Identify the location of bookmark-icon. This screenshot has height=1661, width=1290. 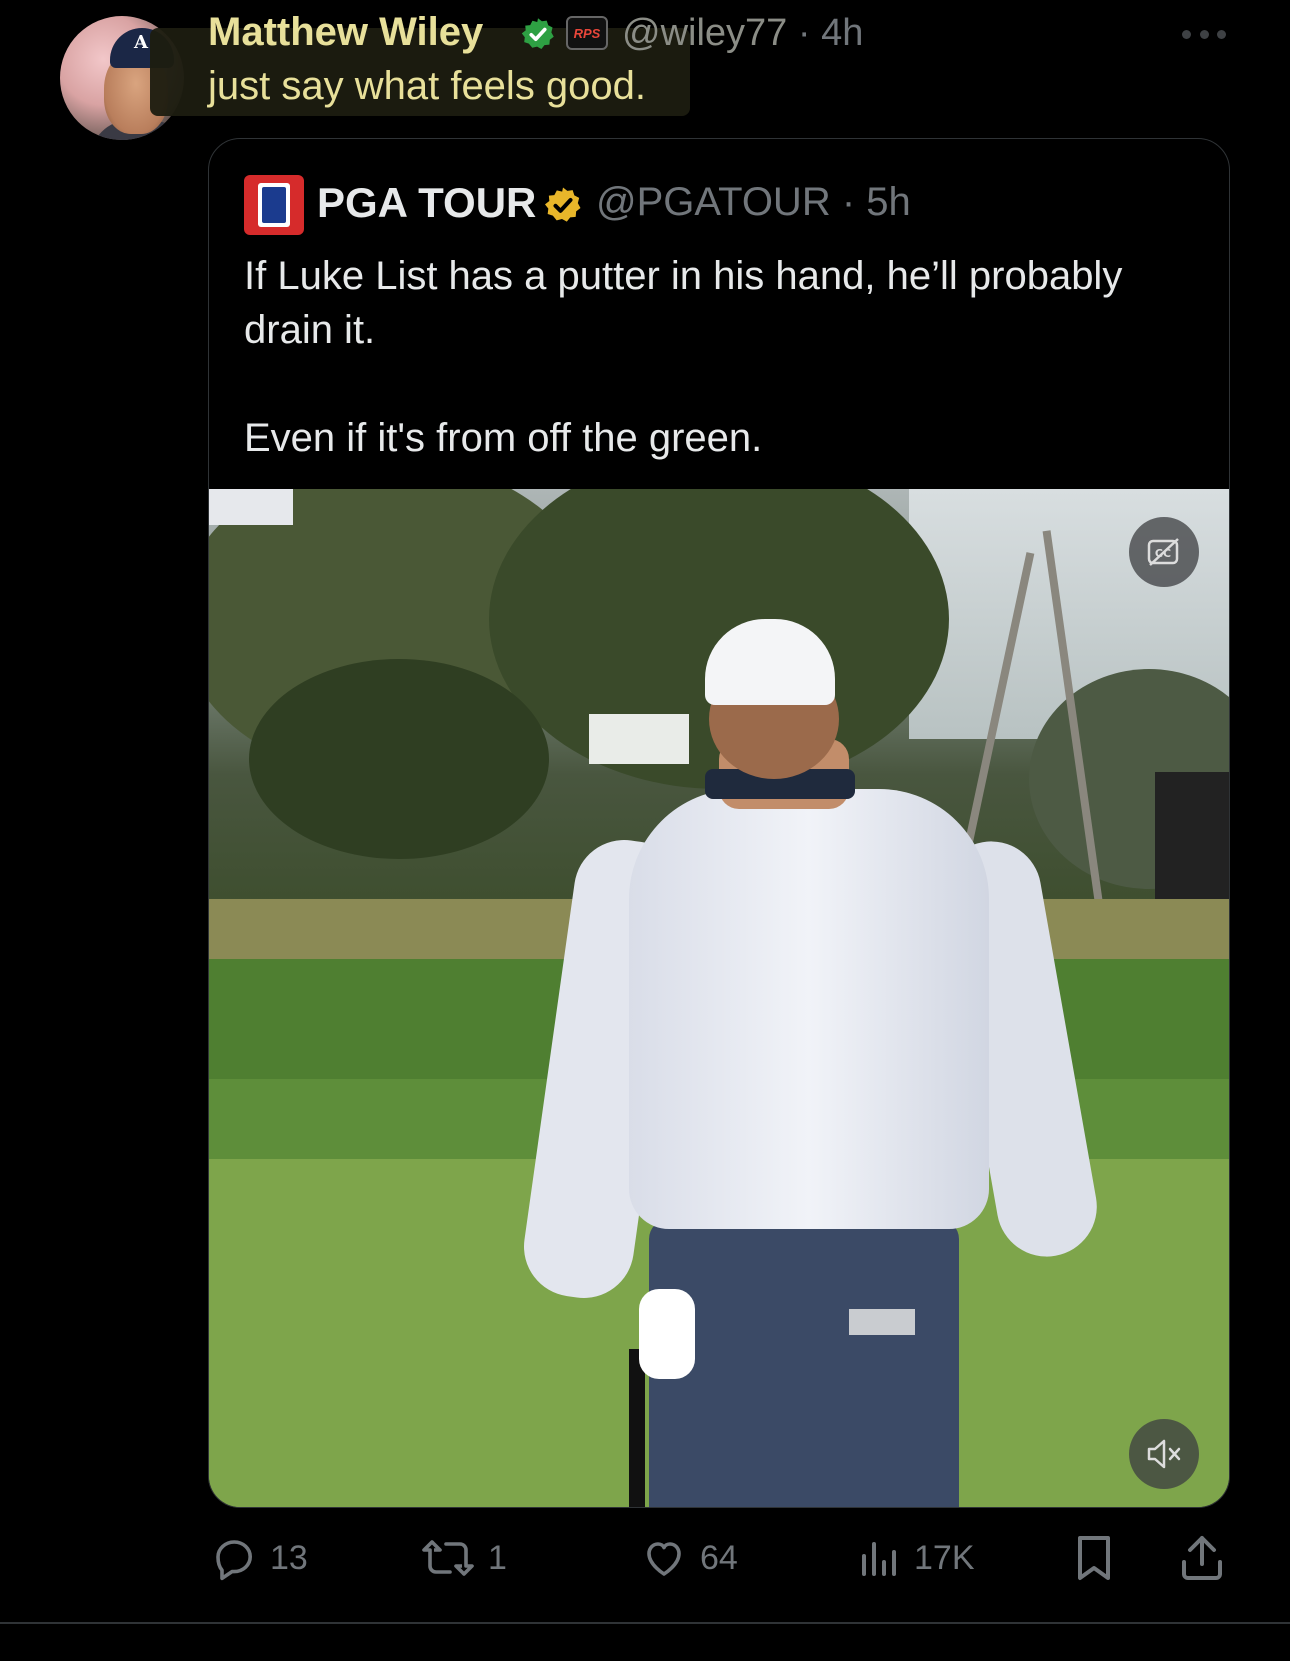
(1094, 1558).